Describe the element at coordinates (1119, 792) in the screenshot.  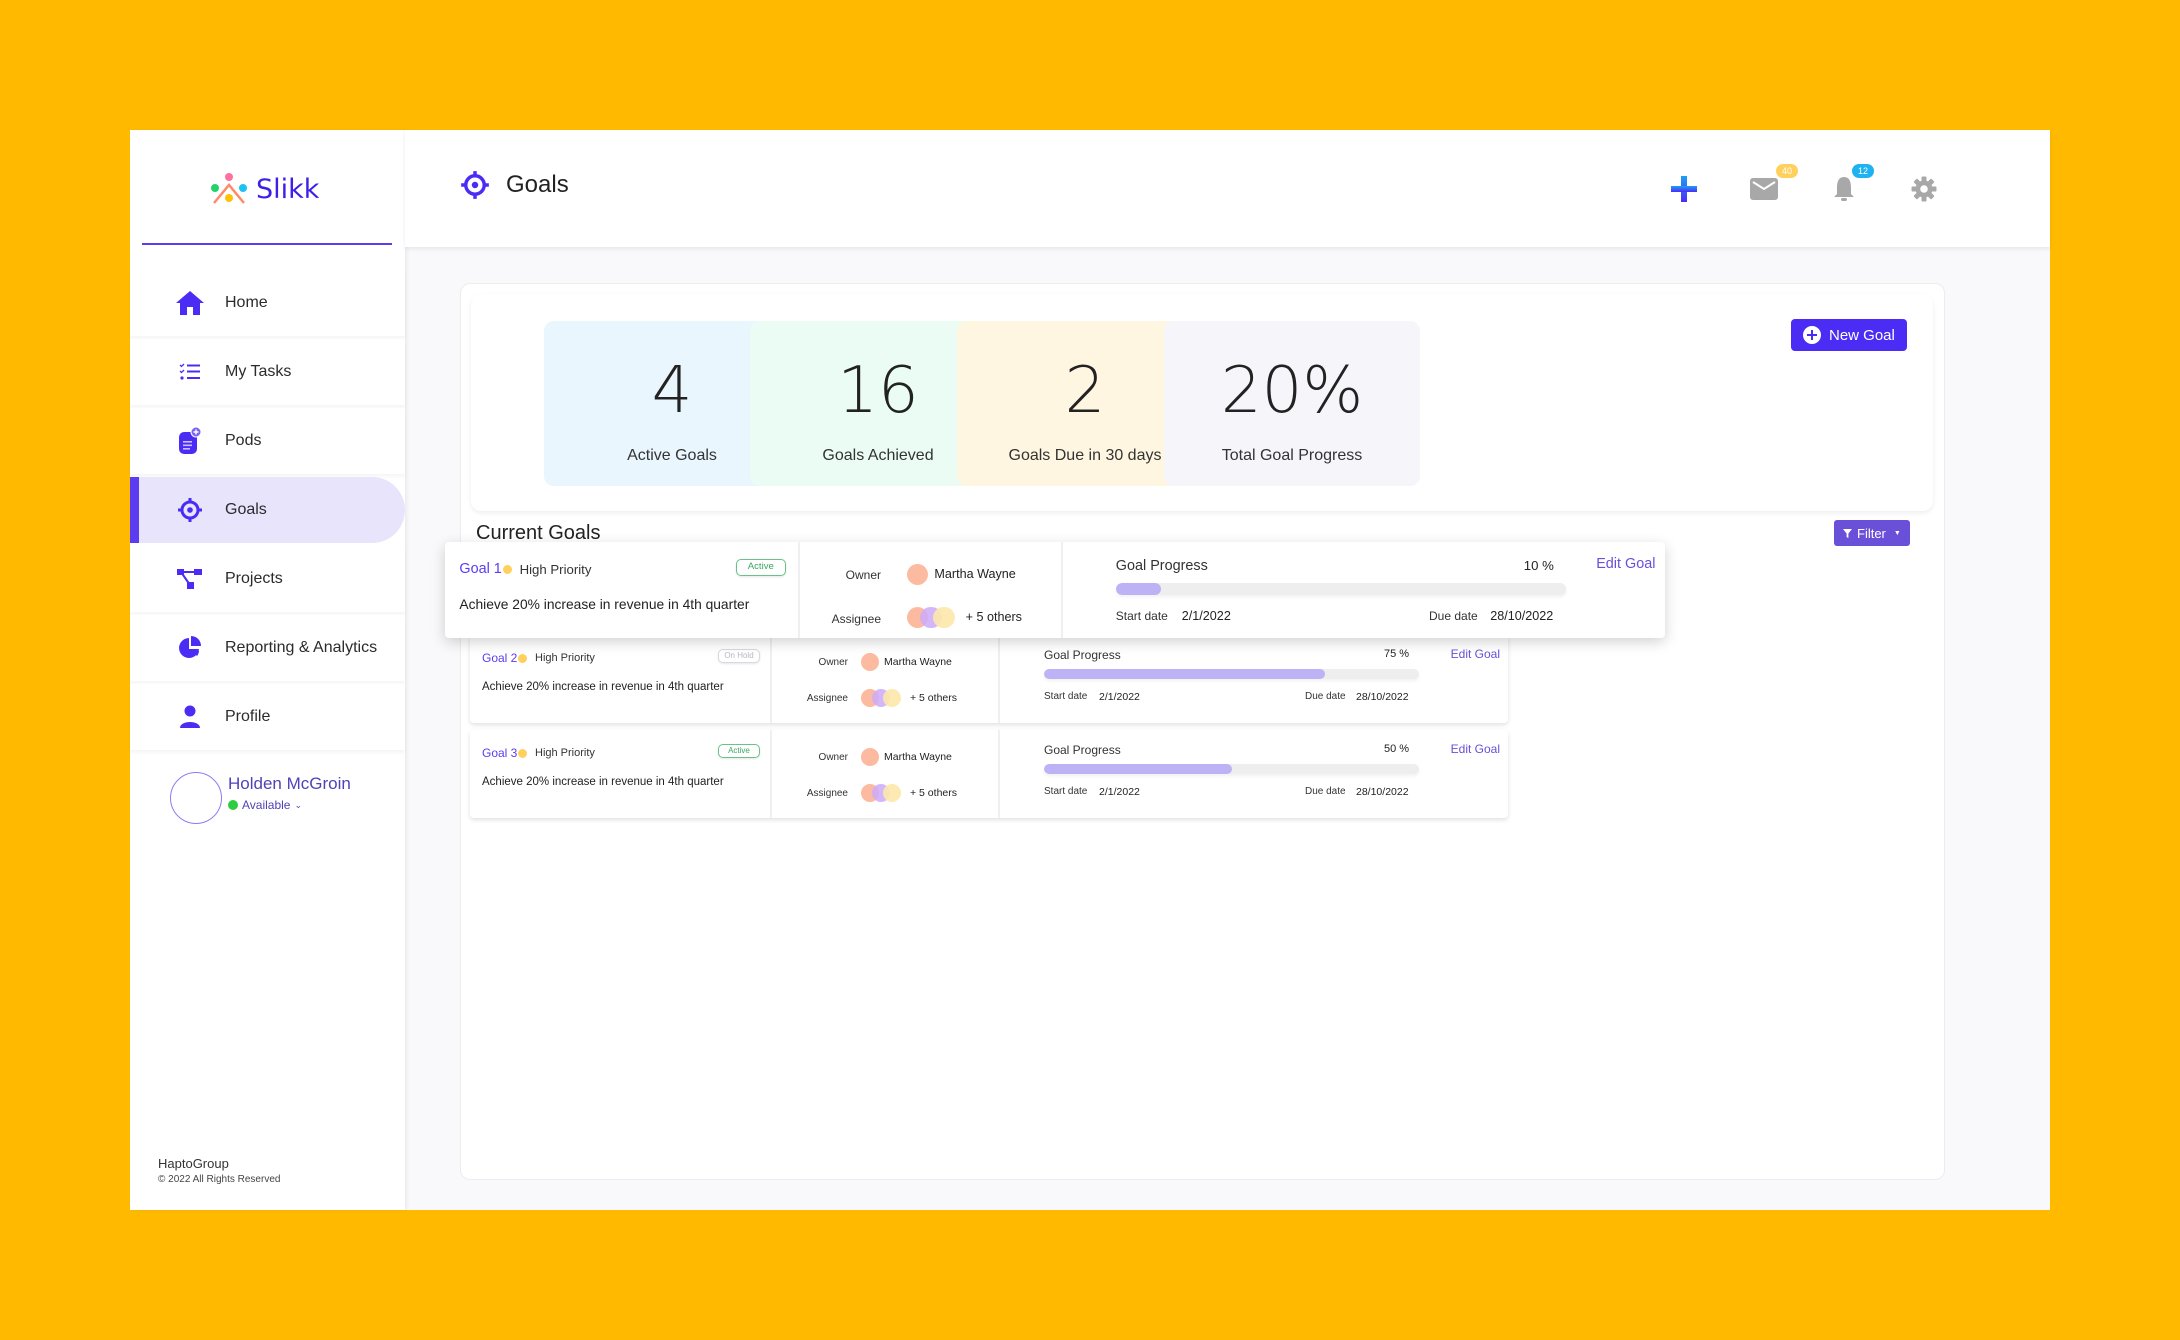
I see `start-date: 2/1/2022` at that location.